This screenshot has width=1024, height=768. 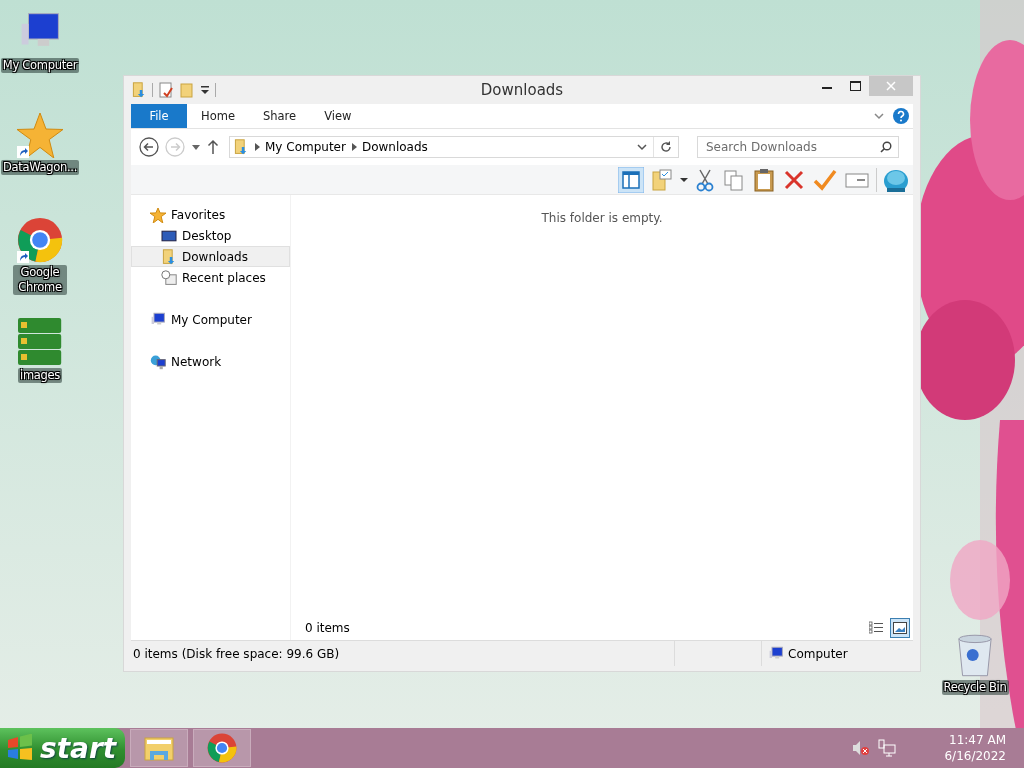 What do you see at coordinates (879, 116) in the screenshot?
I see `expand-ribbon-icon` at bounding box center [879, 116].